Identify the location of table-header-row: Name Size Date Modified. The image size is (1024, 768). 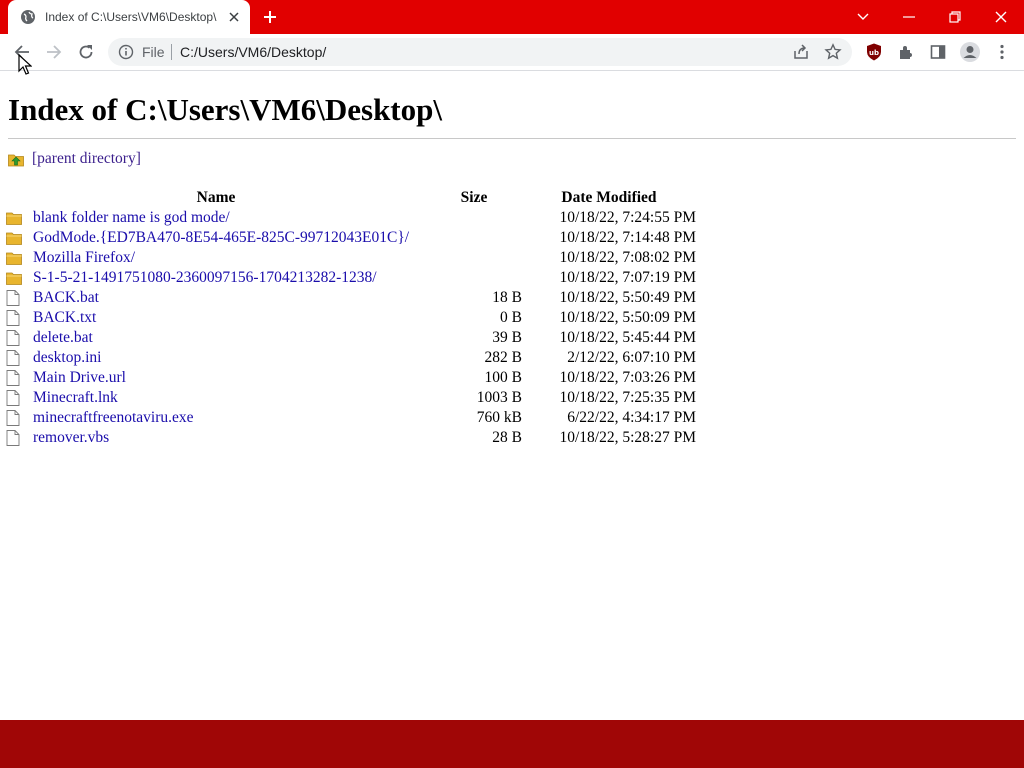
(351, 197).